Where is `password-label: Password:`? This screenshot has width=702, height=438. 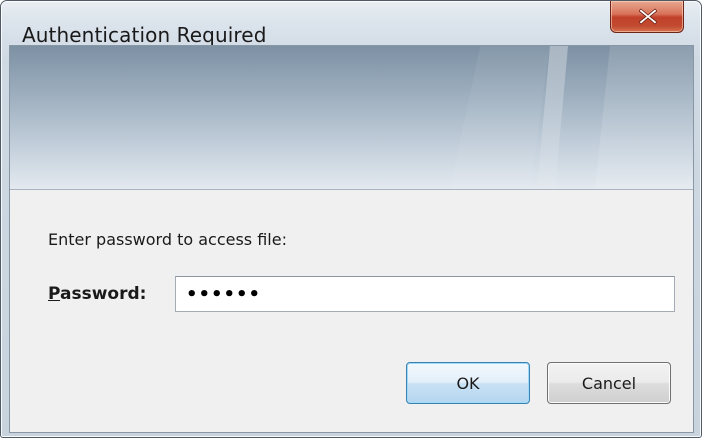 password-label: Password: is located at coordinates (97, 294).